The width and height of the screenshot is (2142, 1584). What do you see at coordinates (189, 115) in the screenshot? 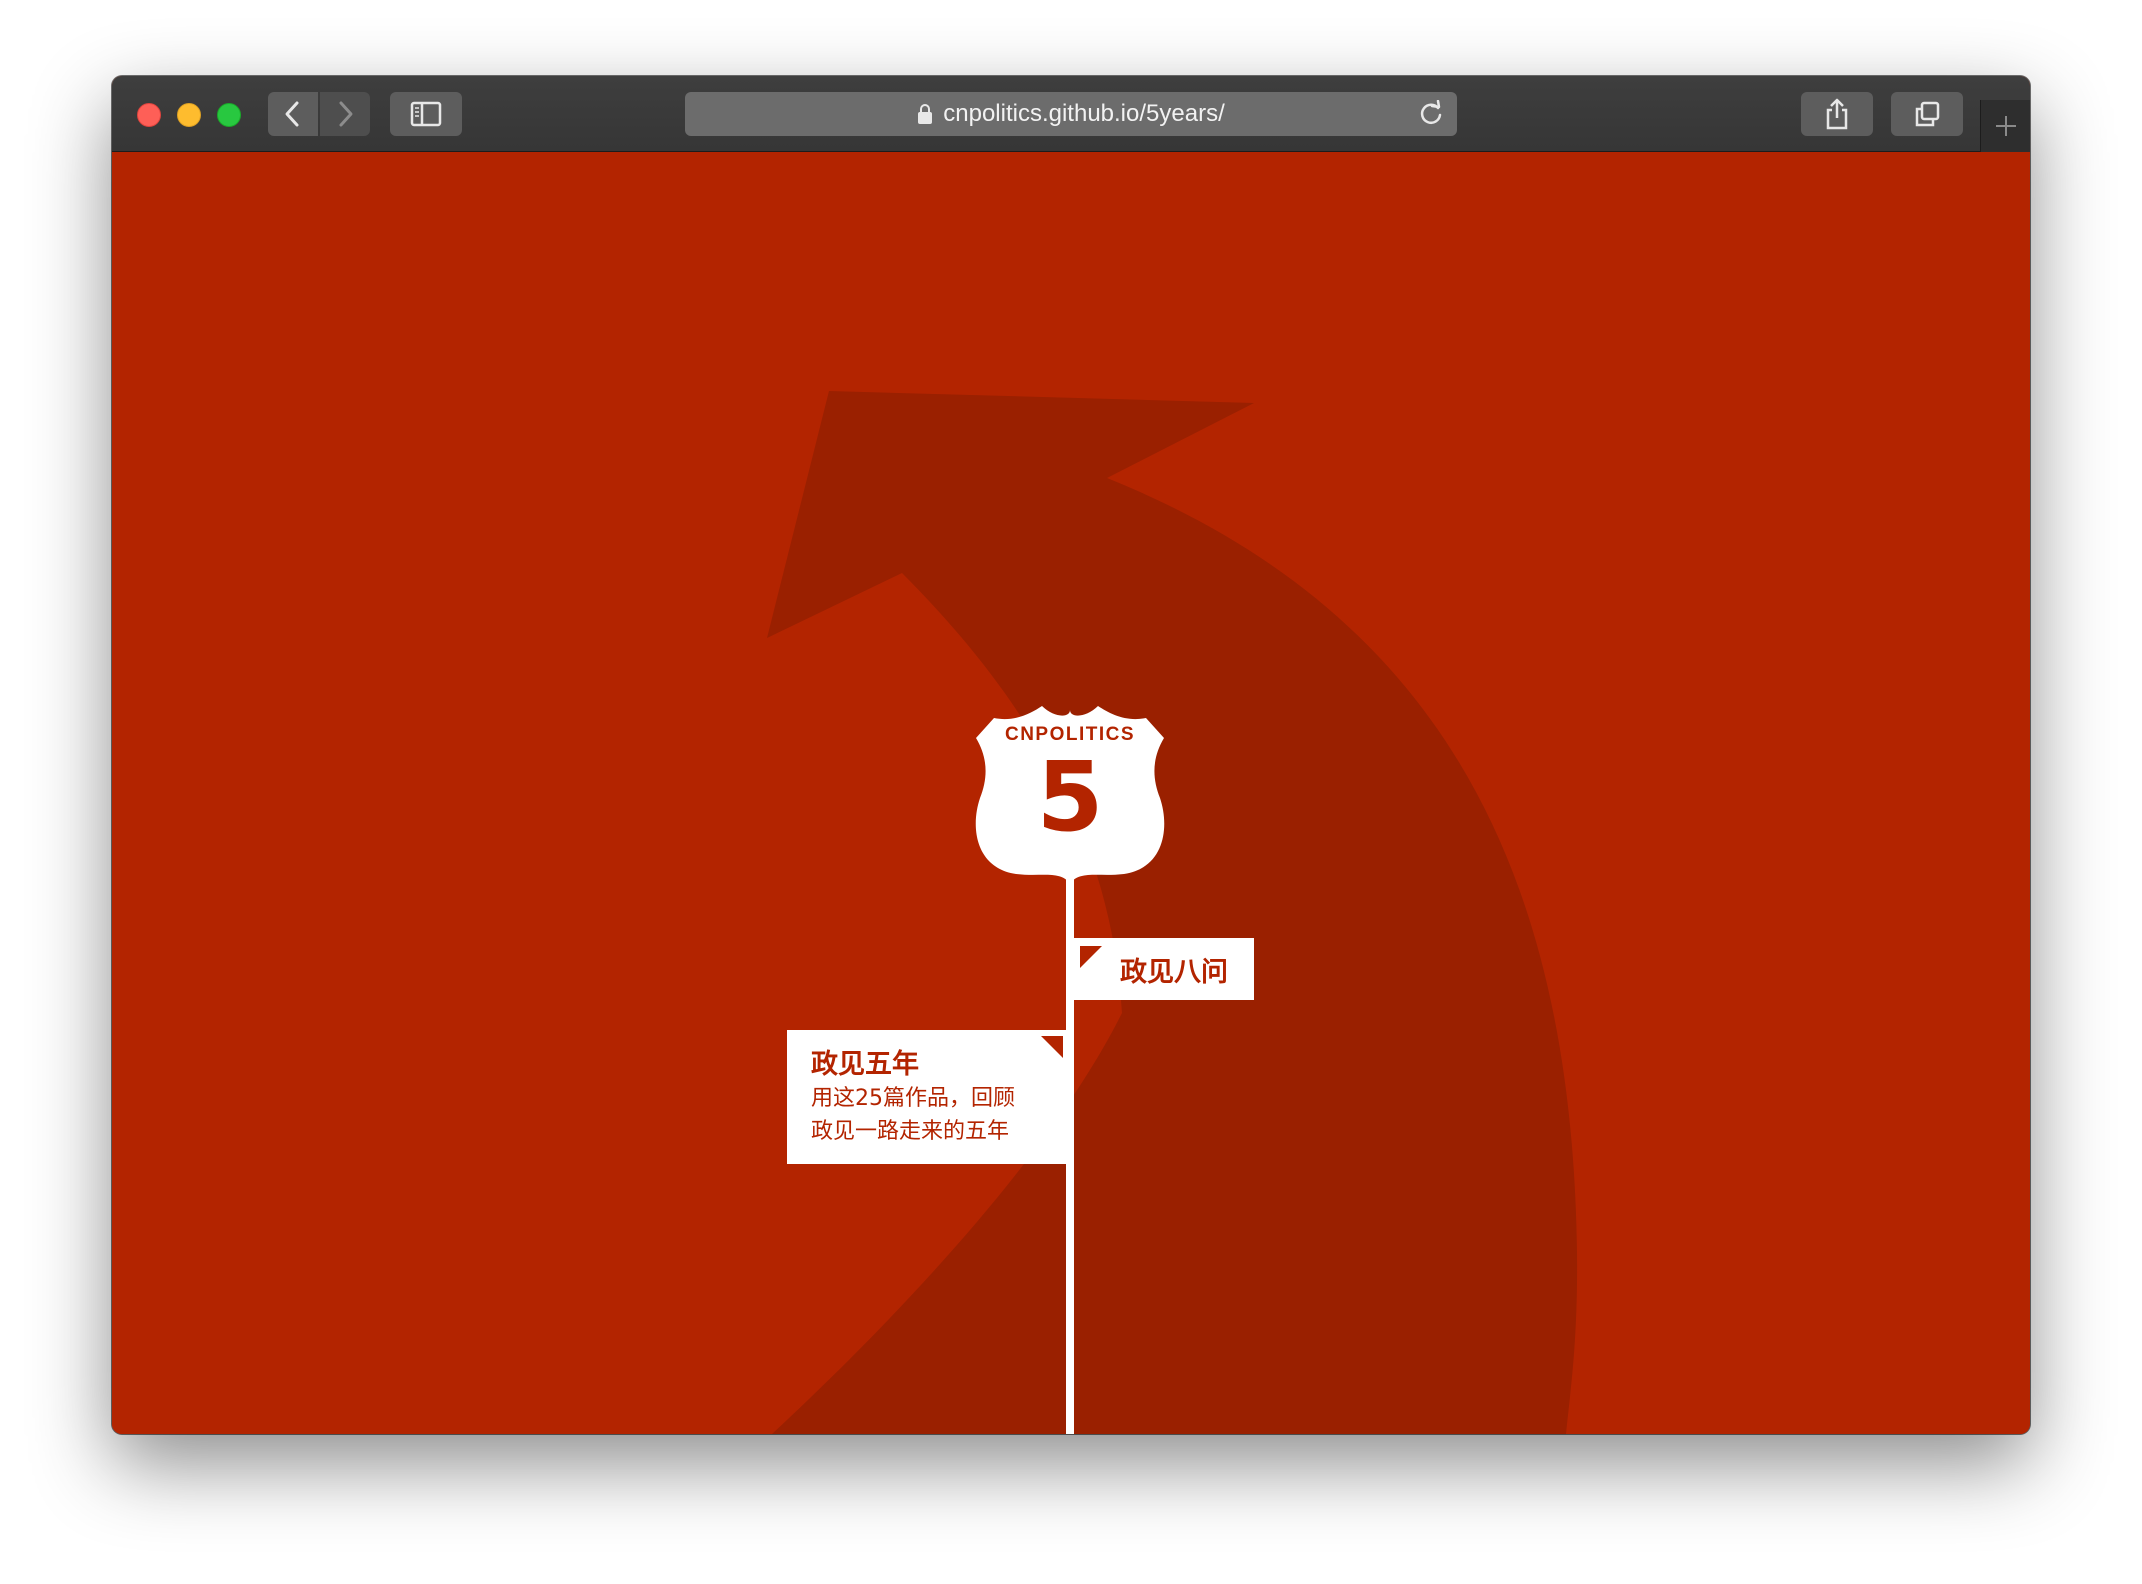
I see `minimize-window-button` at bounding box center [189, 115].